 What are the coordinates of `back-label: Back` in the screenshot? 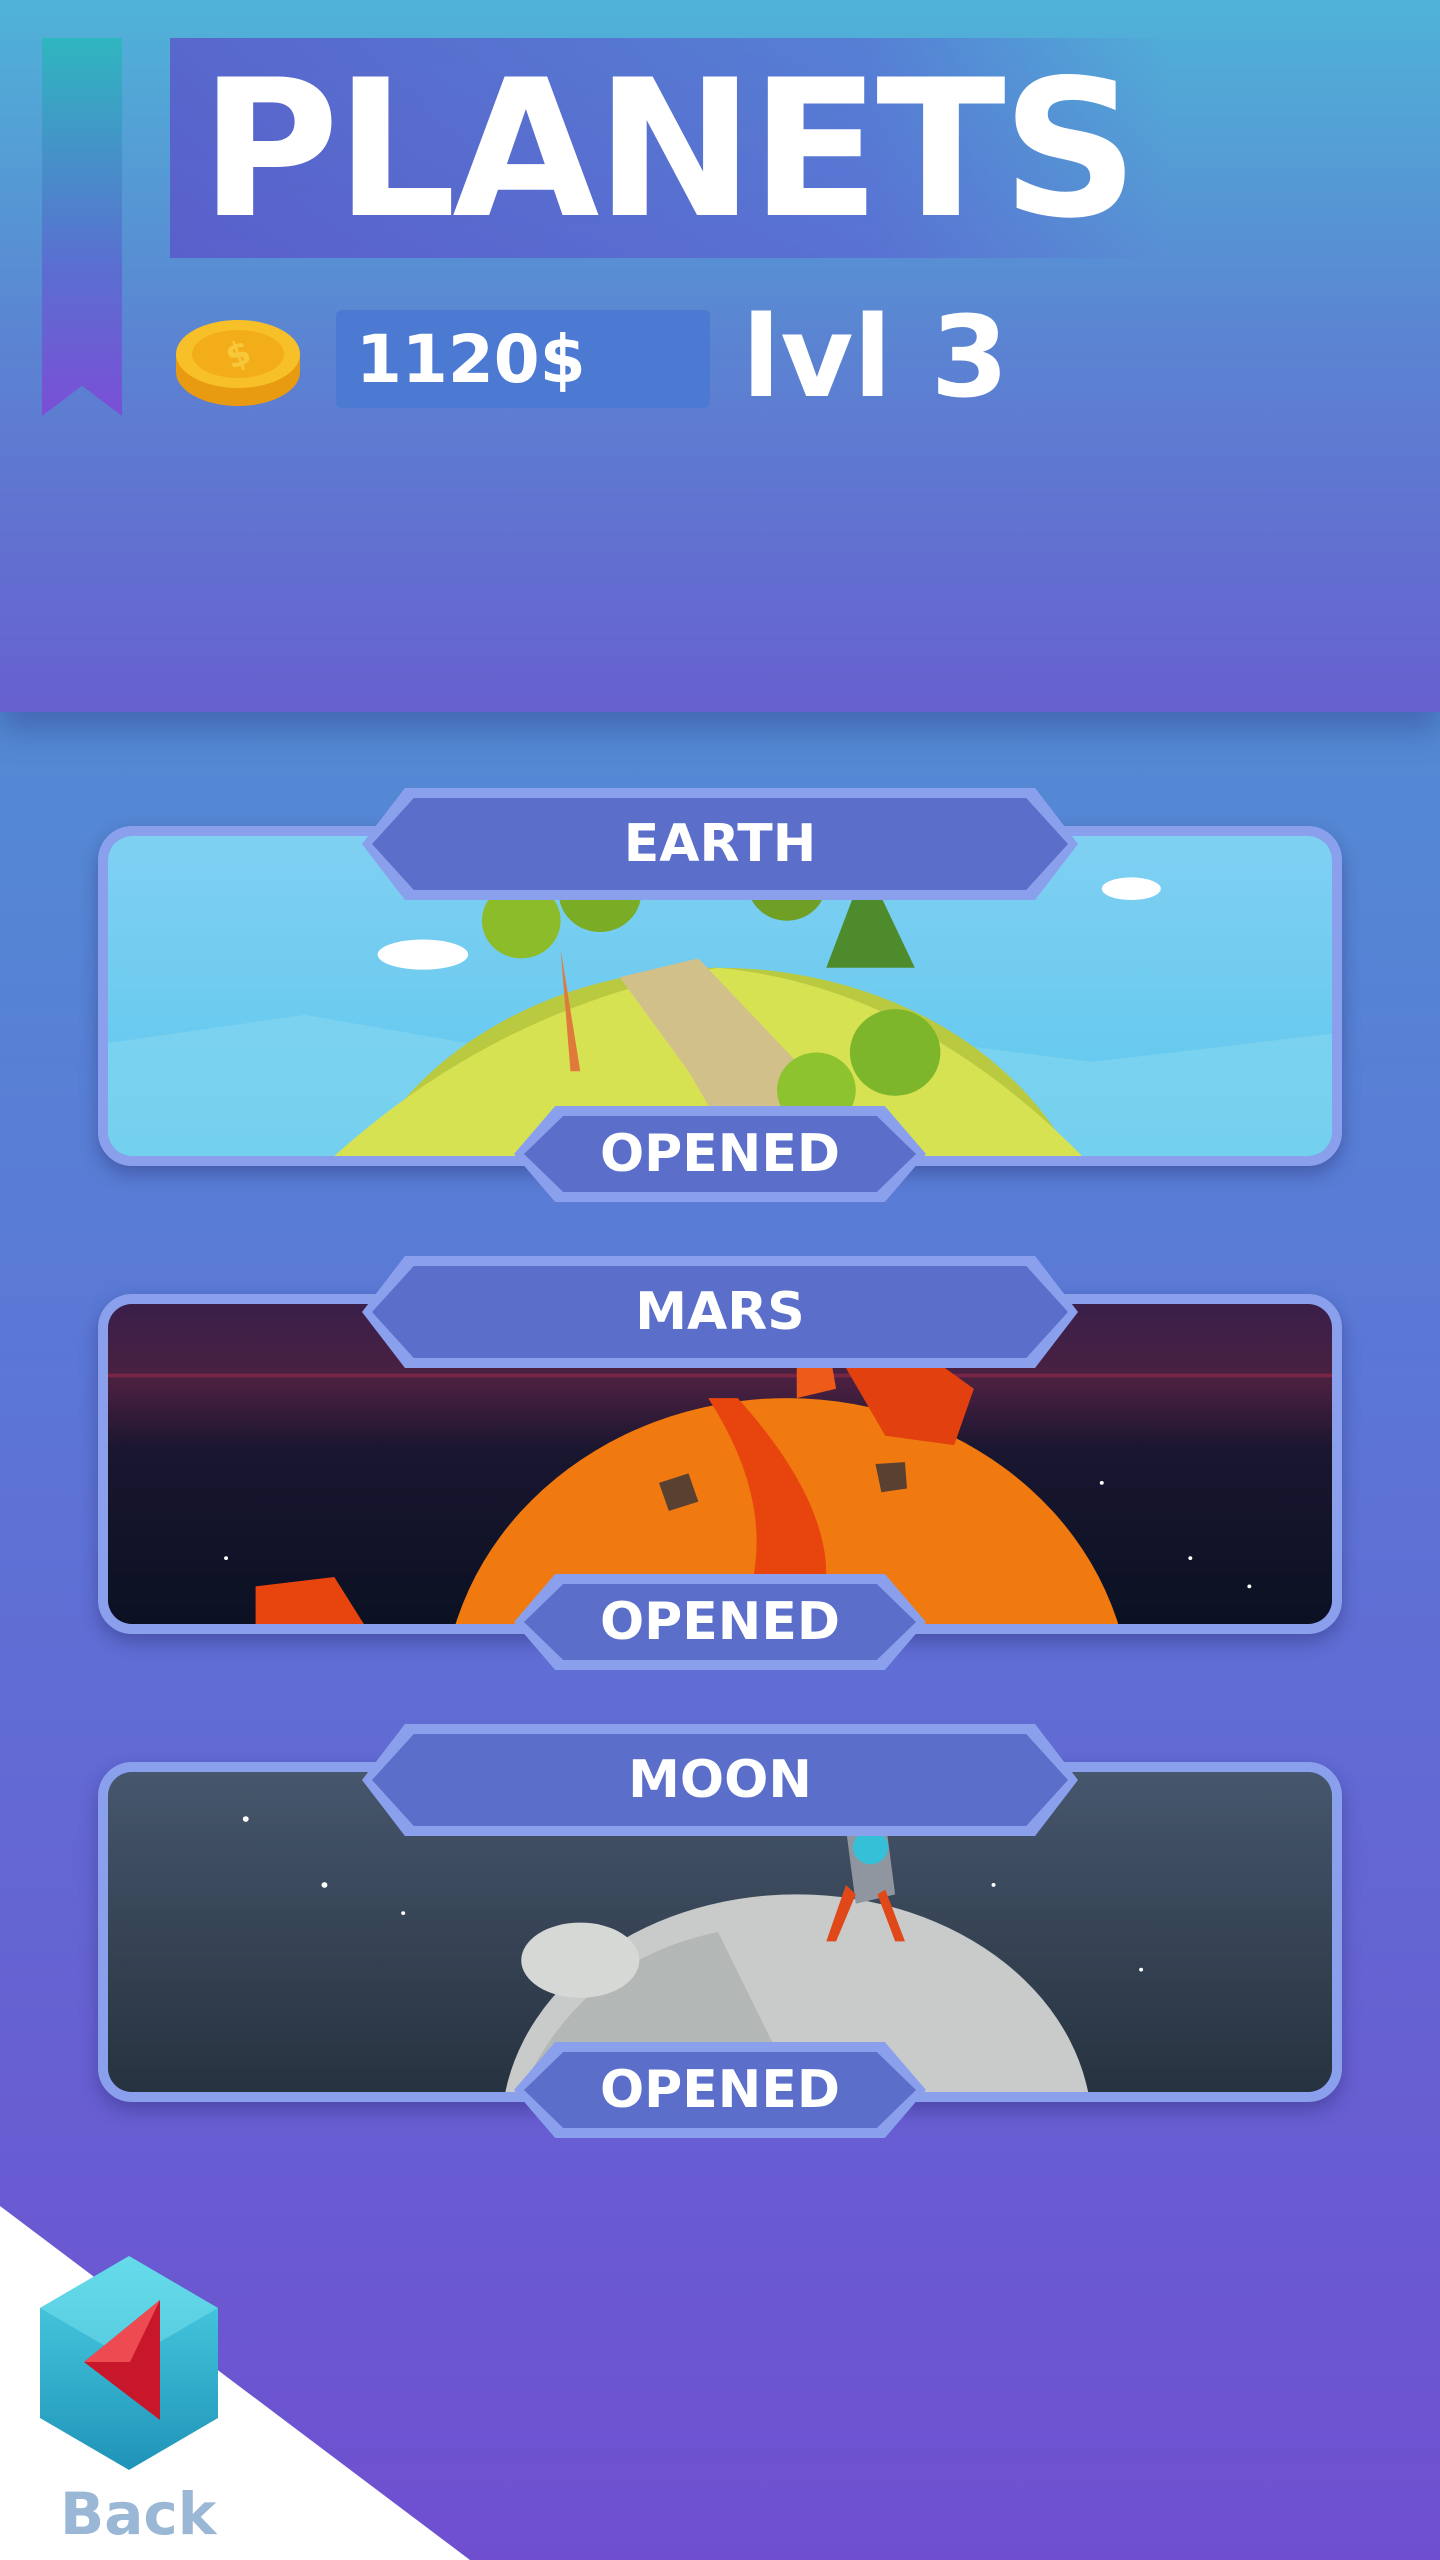 It's located at (138, 2514).